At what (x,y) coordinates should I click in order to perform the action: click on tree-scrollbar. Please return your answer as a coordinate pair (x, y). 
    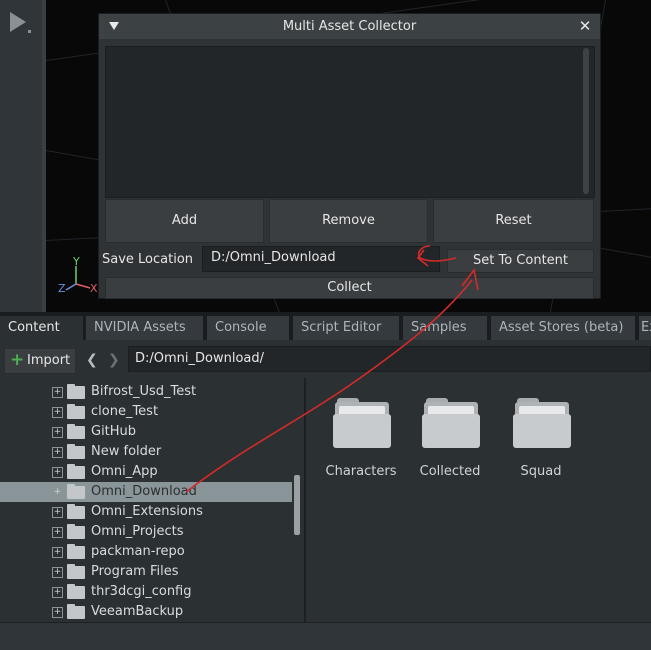
    Looking at the image, I should click on (297, 505).